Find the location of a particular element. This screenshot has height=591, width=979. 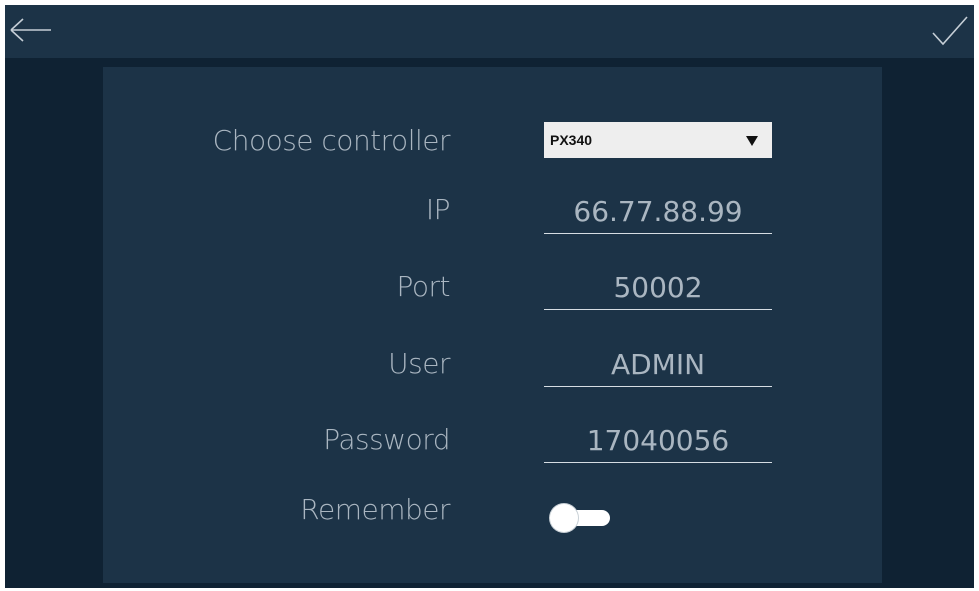

checkmark-icon is located at coordinates (950, 31).